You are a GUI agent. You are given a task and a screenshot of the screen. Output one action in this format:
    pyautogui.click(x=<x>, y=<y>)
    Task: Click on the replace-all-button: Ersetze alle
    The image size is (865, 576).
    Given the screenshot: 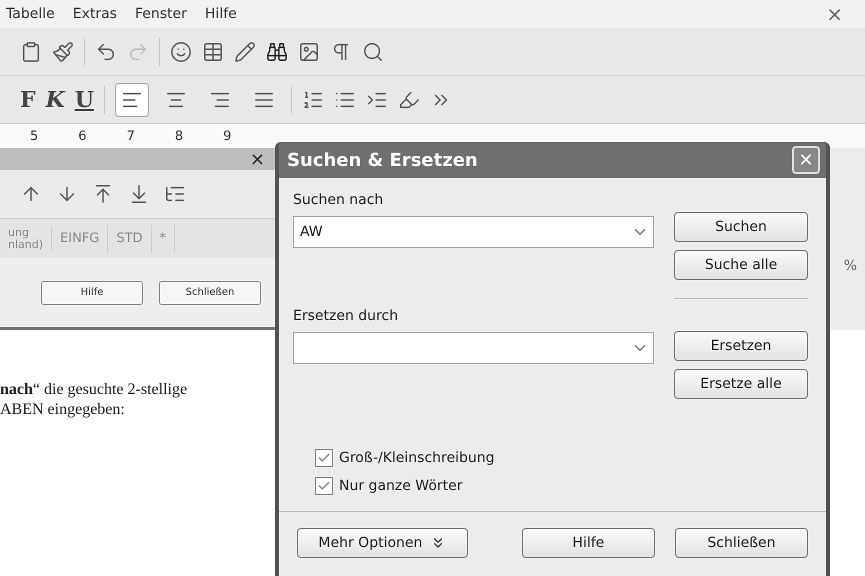 What is the action you would take?
    pyautogui.click(x=741, y=384)
    